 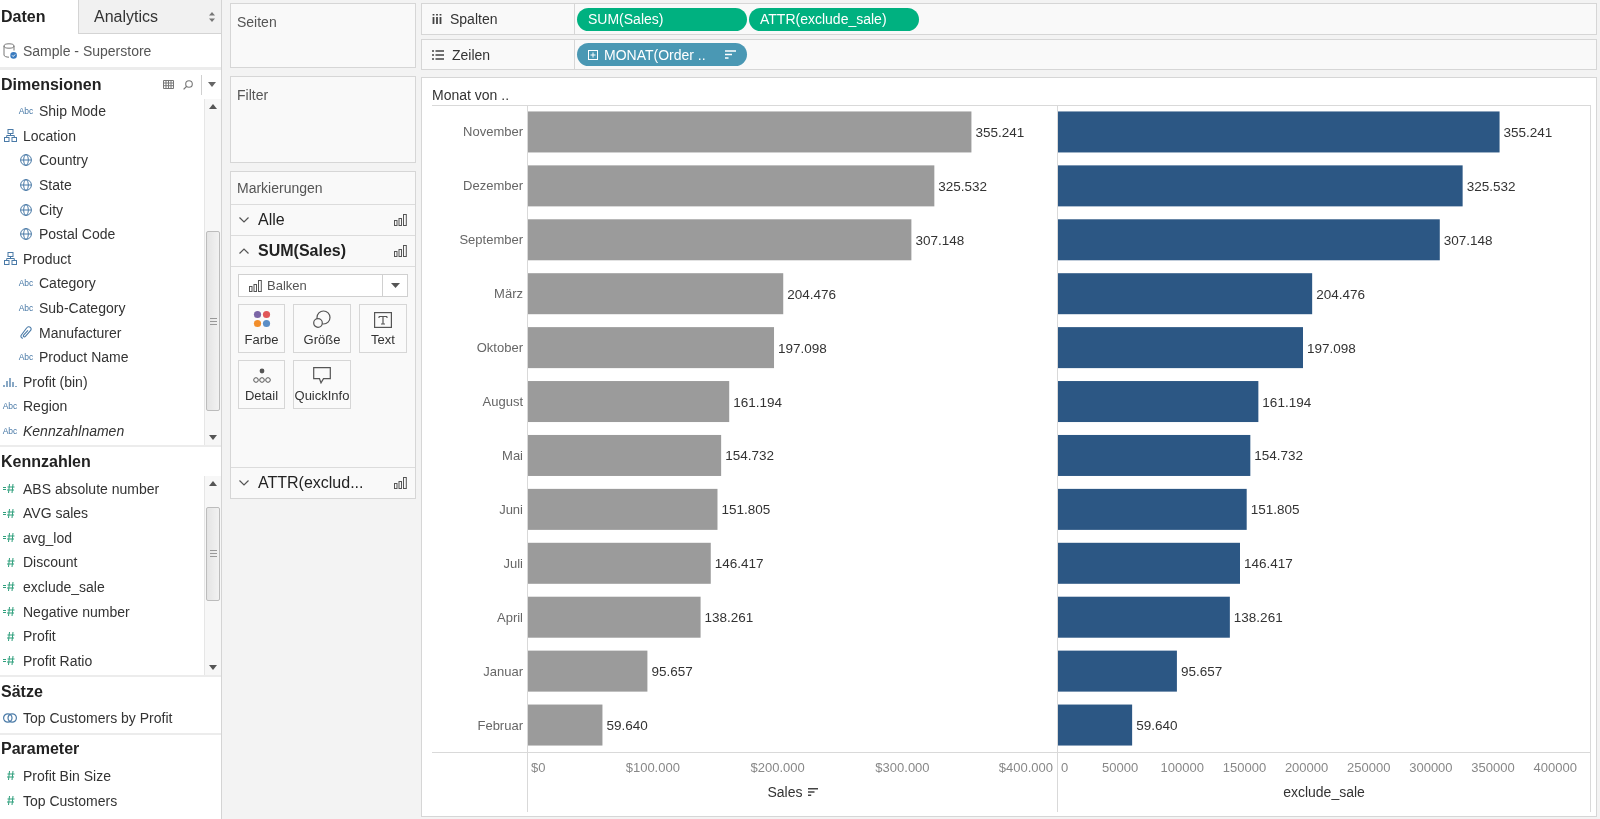 What do you see at coordinates (323, 220) in the screenshot?
I see `marks-layer: Alle` at bounding box center [323, 220].